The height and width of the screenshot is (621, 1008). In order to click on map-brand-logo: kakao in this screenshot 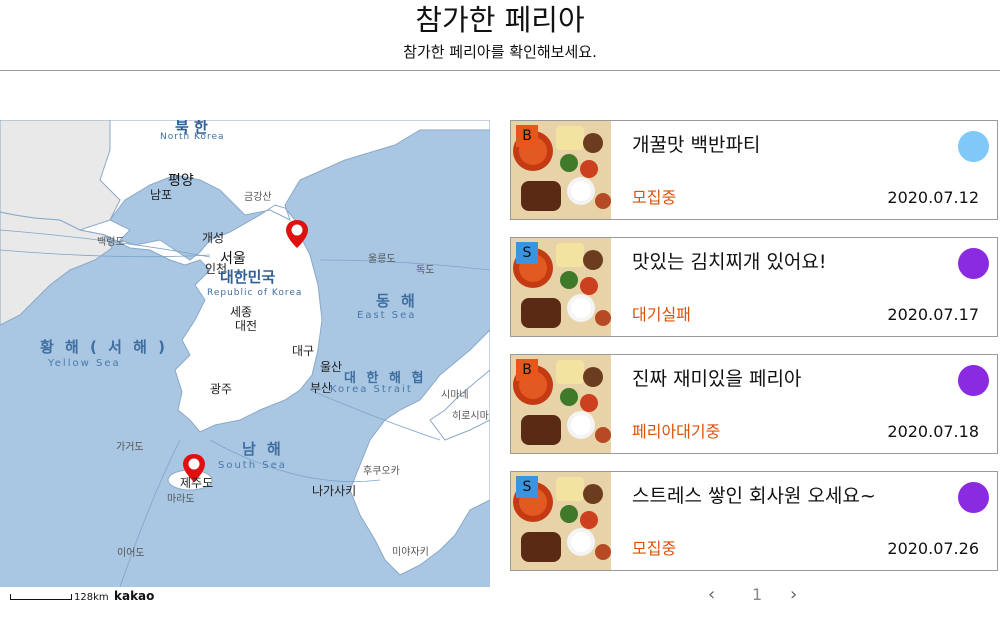, I will do `click(134, 596)`.